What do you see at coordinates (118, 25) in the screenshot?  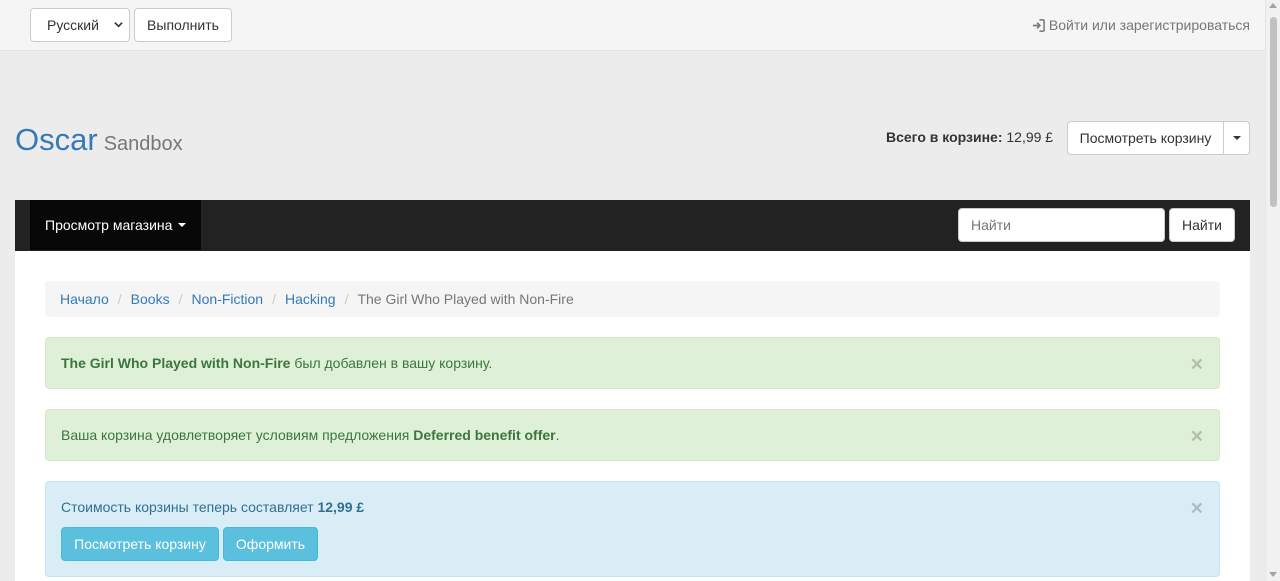 I see `chevron-down-icon` at bounding box center [118, 25].